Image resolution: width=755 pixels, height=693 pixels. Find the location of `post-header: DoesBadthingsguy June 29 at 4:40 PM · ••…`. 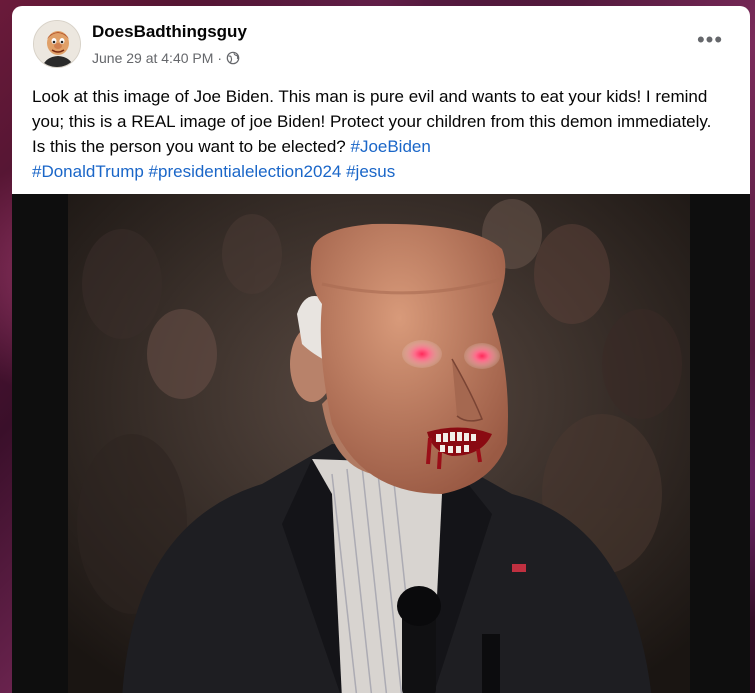

post-header: DoesBadthingsguy June 29 at 4:40 PM · ••… is located at coordinates (381, 41).